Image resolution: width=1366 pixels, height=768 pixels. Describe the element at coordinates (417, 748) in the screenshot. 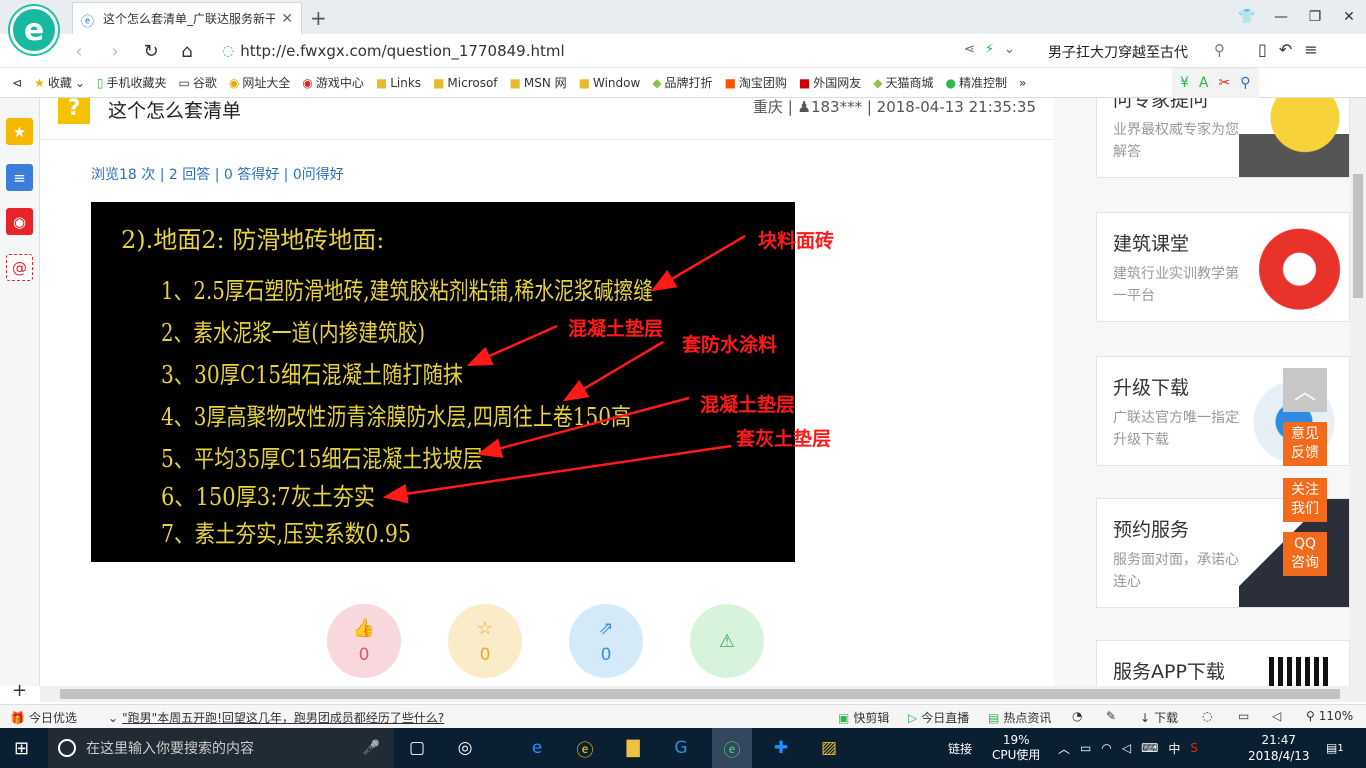

I see `task-view-icon: ▢` at that location.